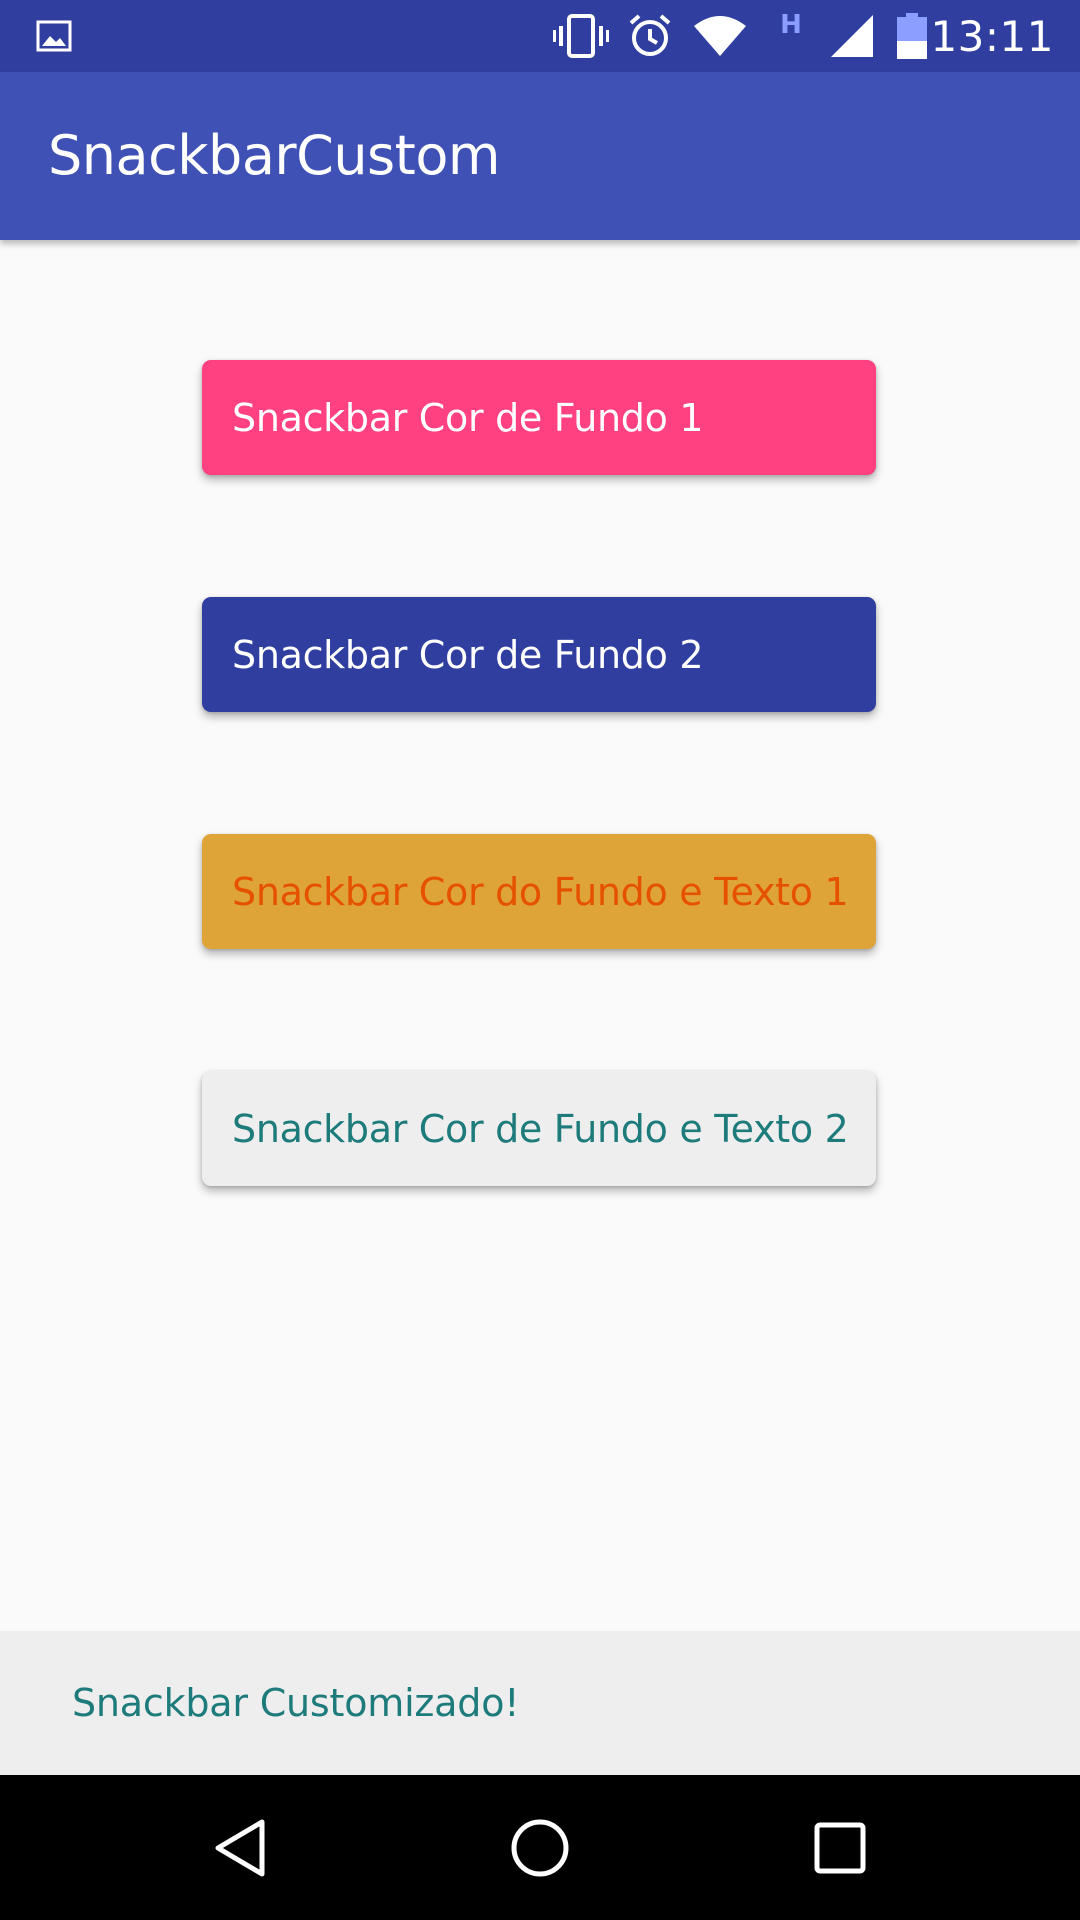  What do you see at coordinates (539, 891) in the screenshot?
I see `snackbar-background-text-1-button: Snackbar Cor do Fundo e Texto 1` at bounding box center [539, 891].